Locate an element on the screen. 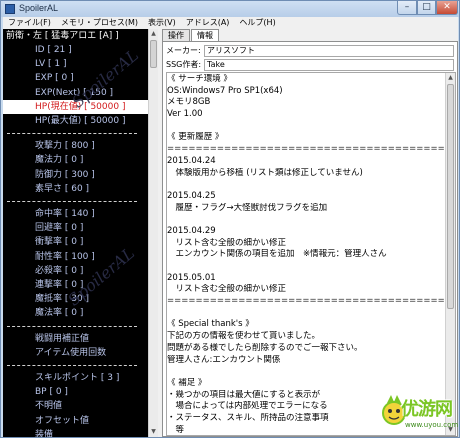 This screenshot has width=460, height=438. stat-row: アイテム使用回数 is located at coordinates (75, 353).